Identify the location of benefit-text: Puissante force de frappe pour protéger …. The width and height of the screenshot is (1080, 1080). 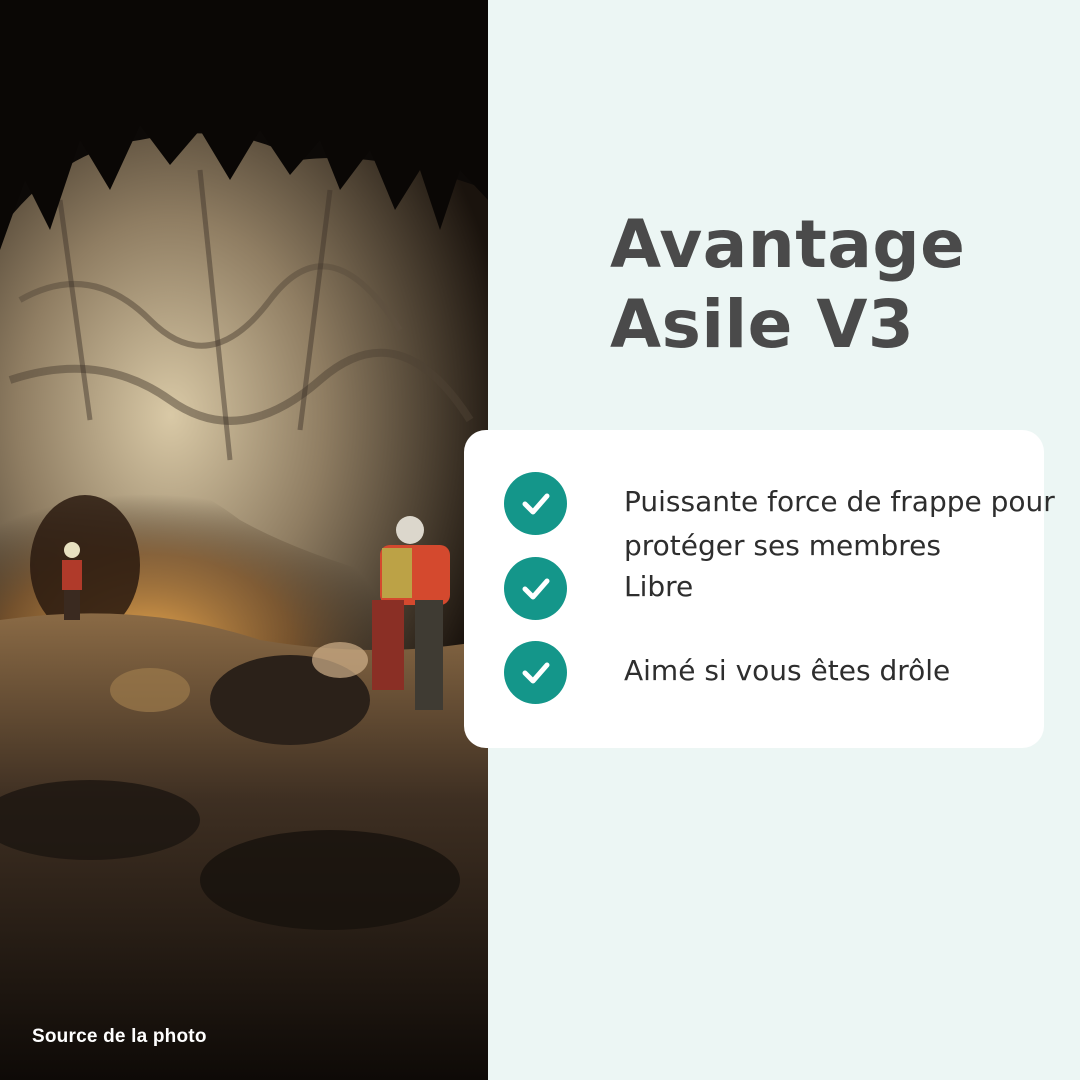
(839, 523).